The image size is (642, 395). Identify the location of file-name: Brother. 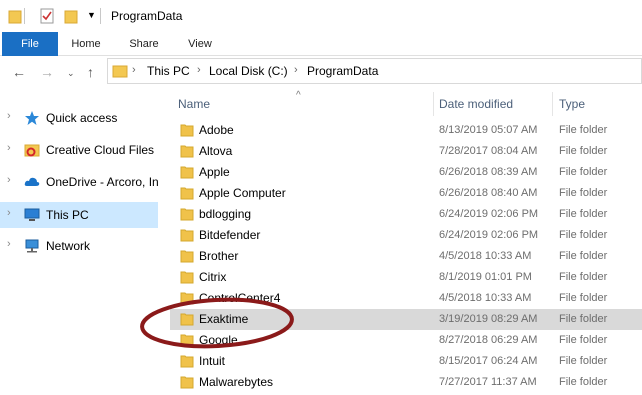
(219, 256).